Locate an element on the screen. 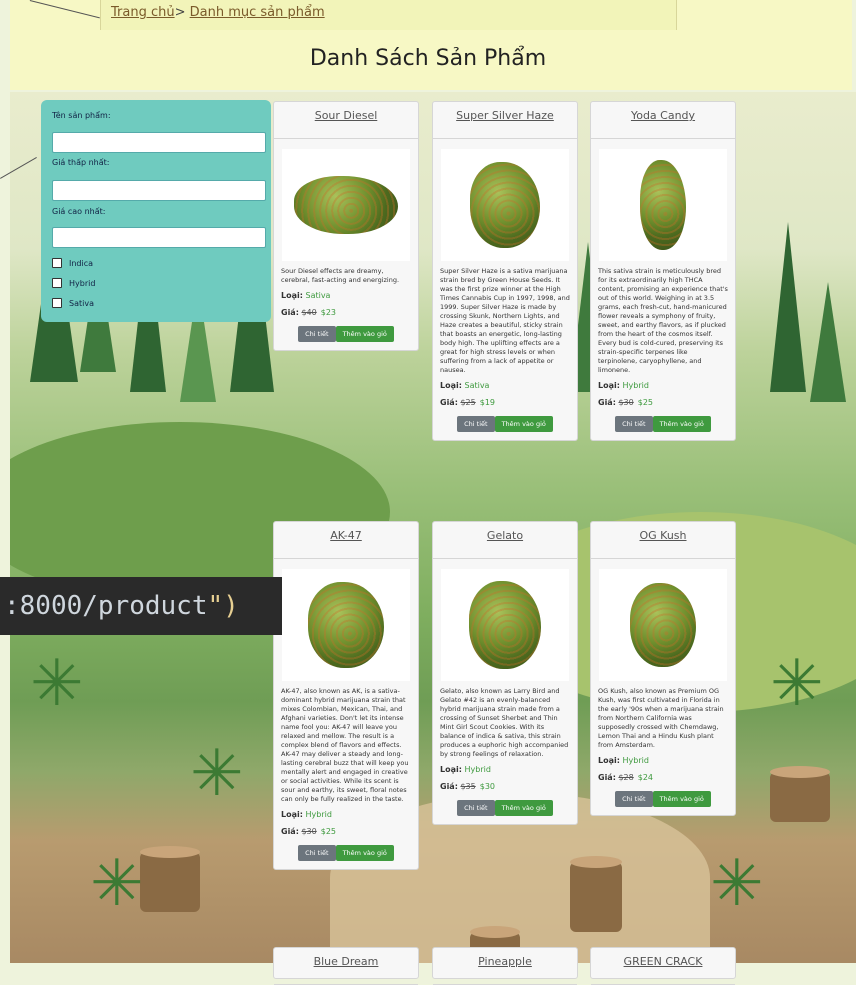 The height and width of the screenshot is (985, 856). product-name-link: Gelato is located at coordinates (505, 532).